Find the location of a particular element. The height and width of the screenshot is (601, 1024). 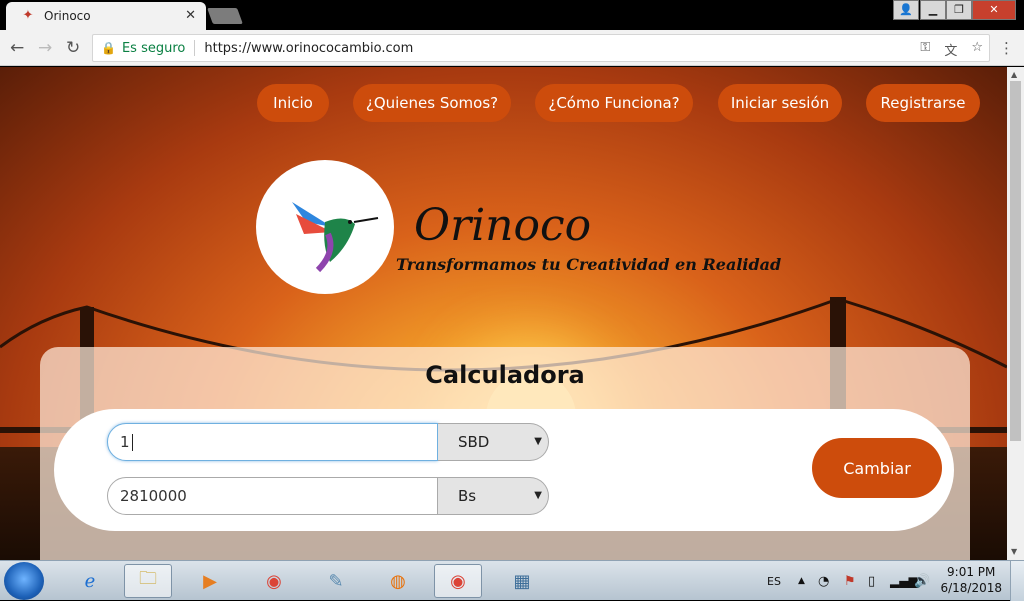

chrome-icon: ◉ is located at coordinates (274, 581).